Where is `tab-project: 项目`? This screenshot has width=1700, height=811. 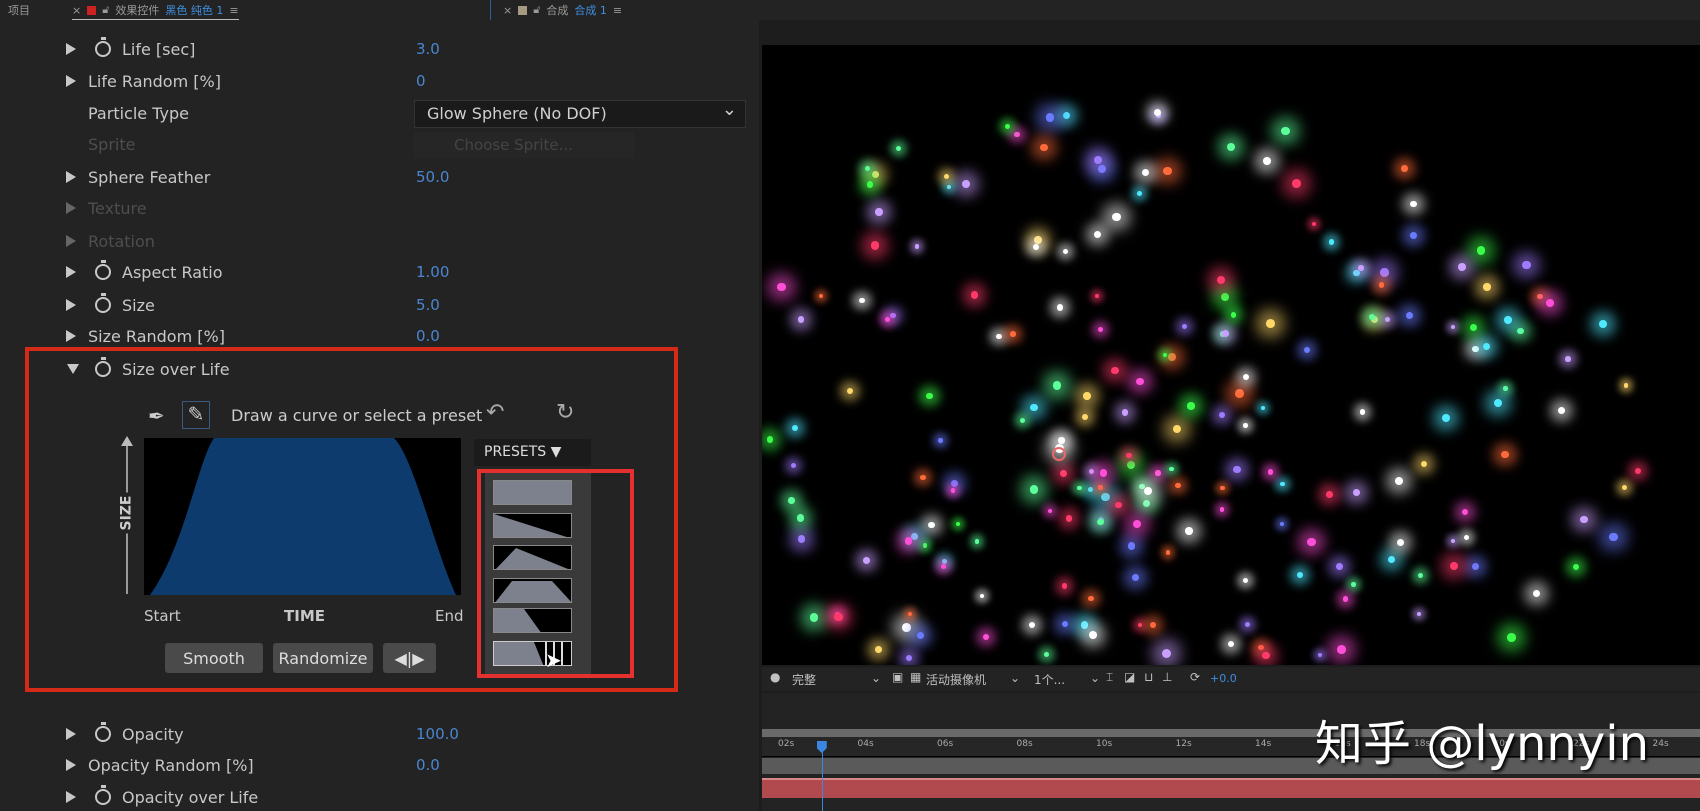 tab-project: 项目 is located at coordinates (19, 10).